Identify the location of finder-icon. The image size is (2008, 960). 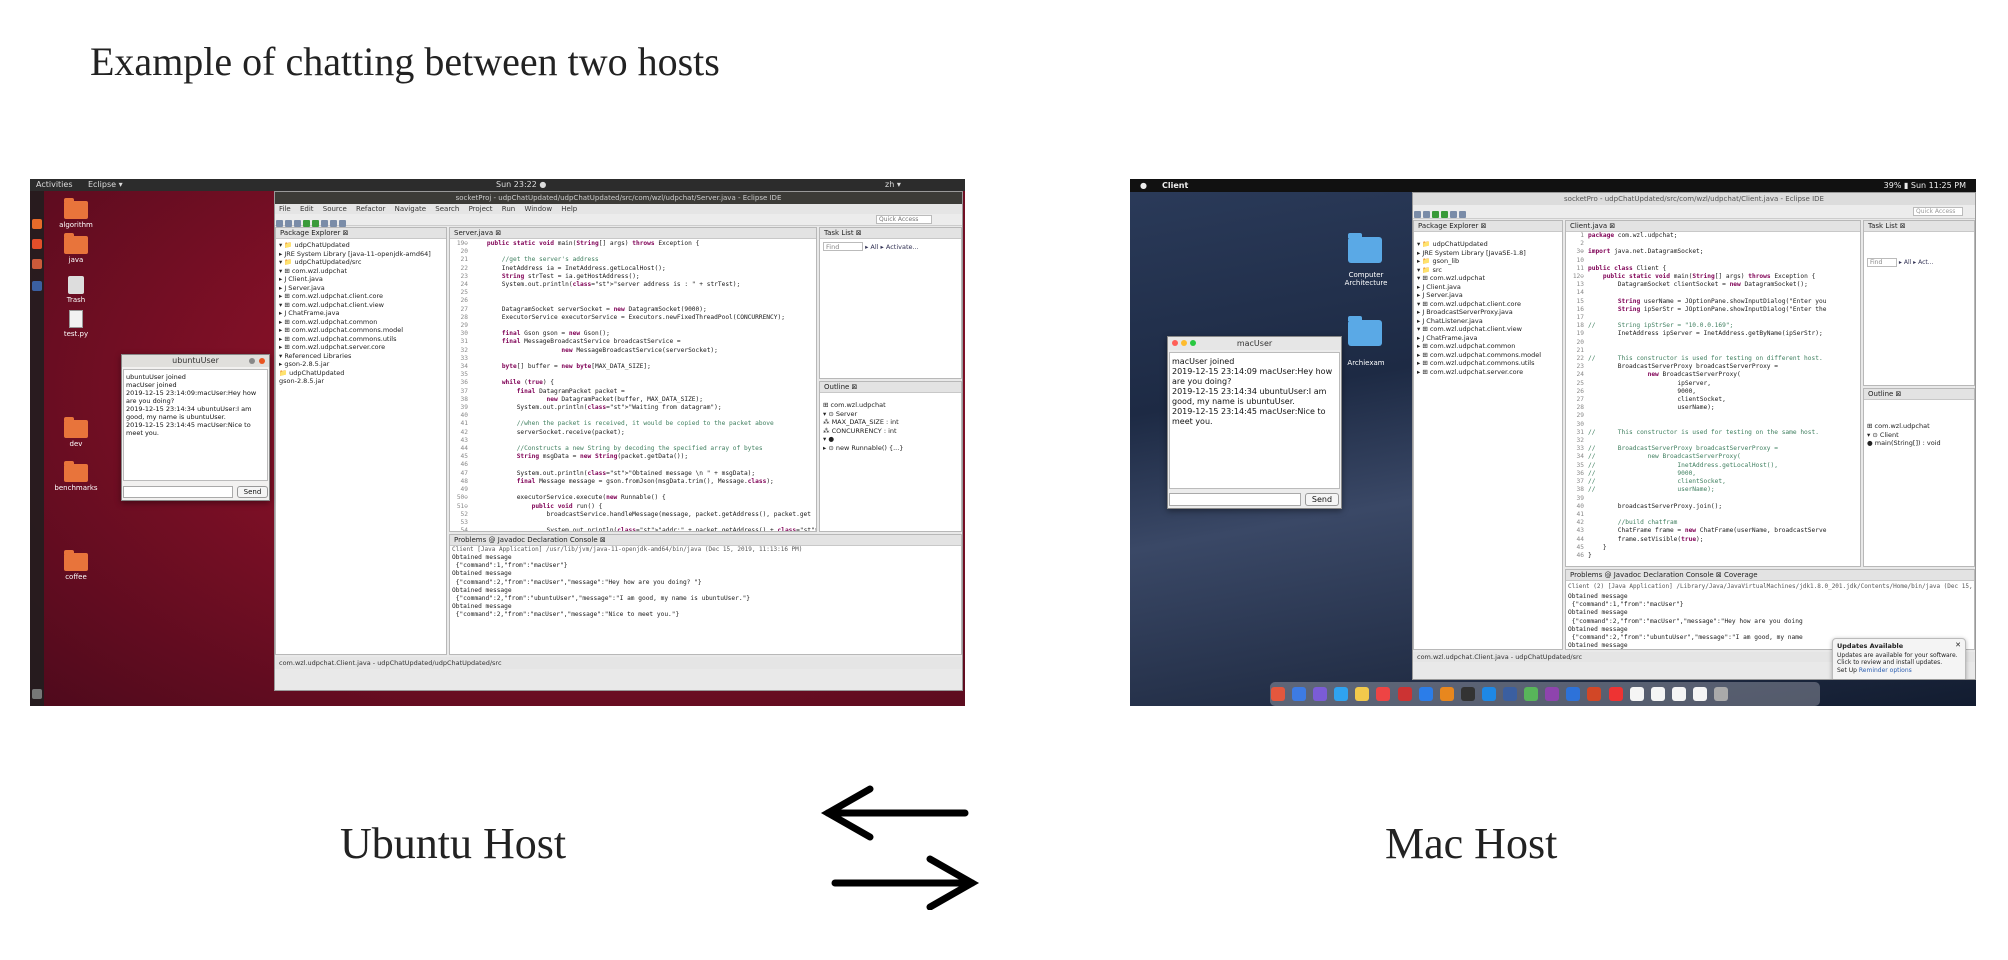
(1299, 694).